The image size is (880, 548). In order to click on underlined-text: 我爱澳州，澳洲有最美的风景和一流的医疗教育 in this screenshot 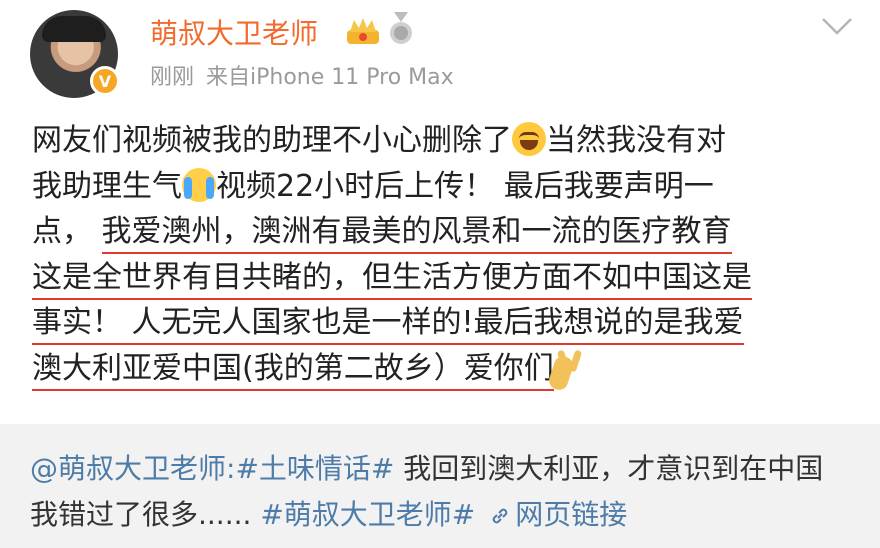, I will do `click(416, 234)`.